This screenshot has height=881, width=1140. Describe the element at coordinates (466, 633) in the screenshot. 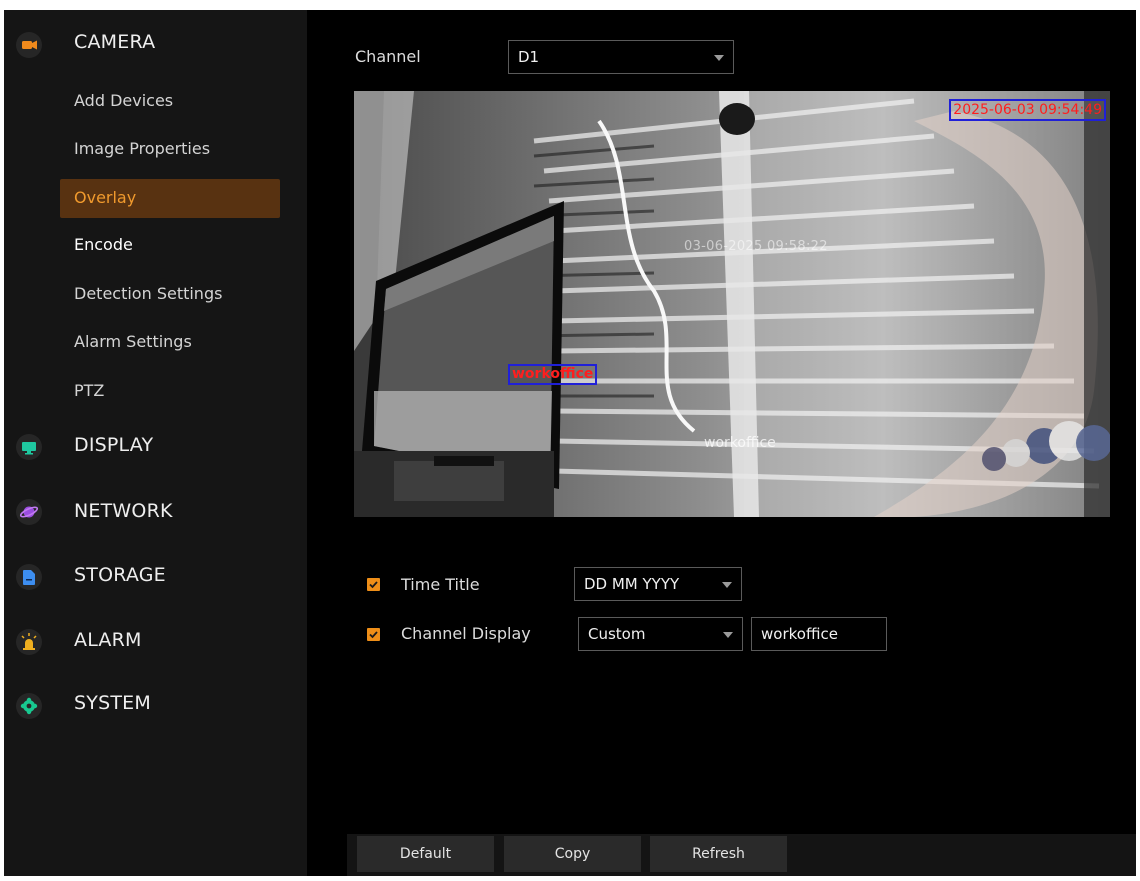

I see `channel-display-label: Channel Display` at that location.